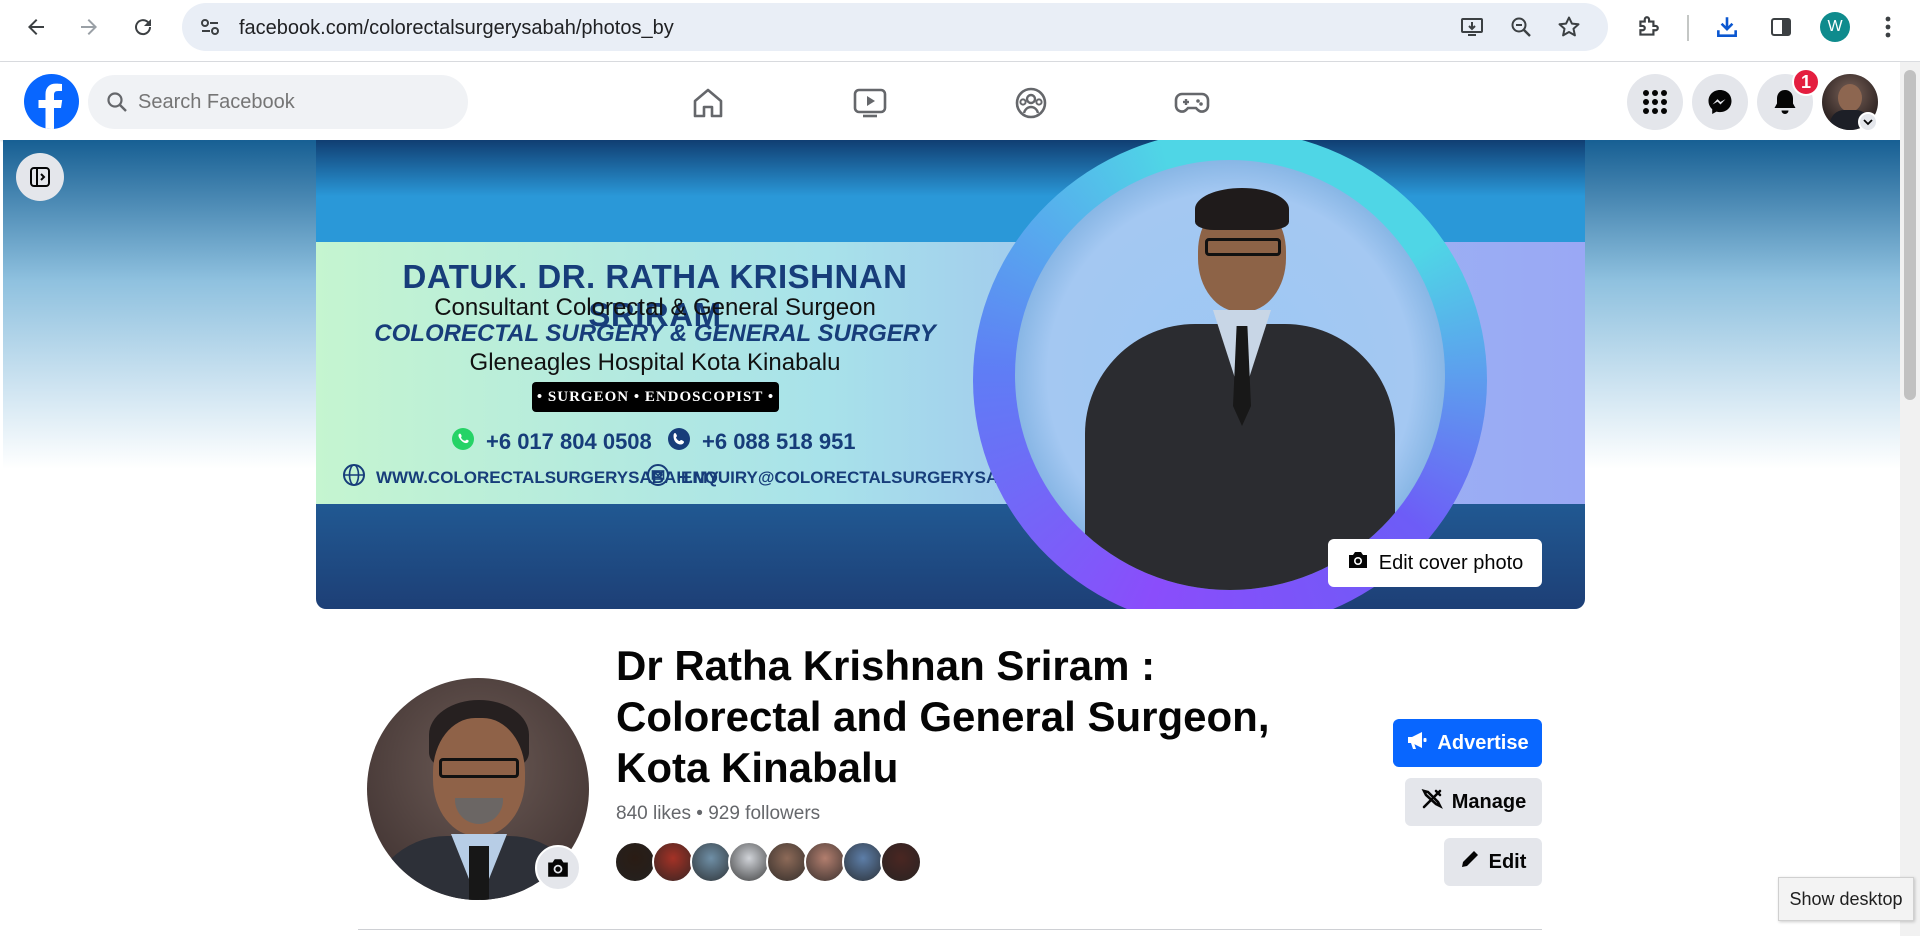 Image resolution: width=1920 pixels, height=936 pixels. I want to click on follower-avatars, so click(768, 862).